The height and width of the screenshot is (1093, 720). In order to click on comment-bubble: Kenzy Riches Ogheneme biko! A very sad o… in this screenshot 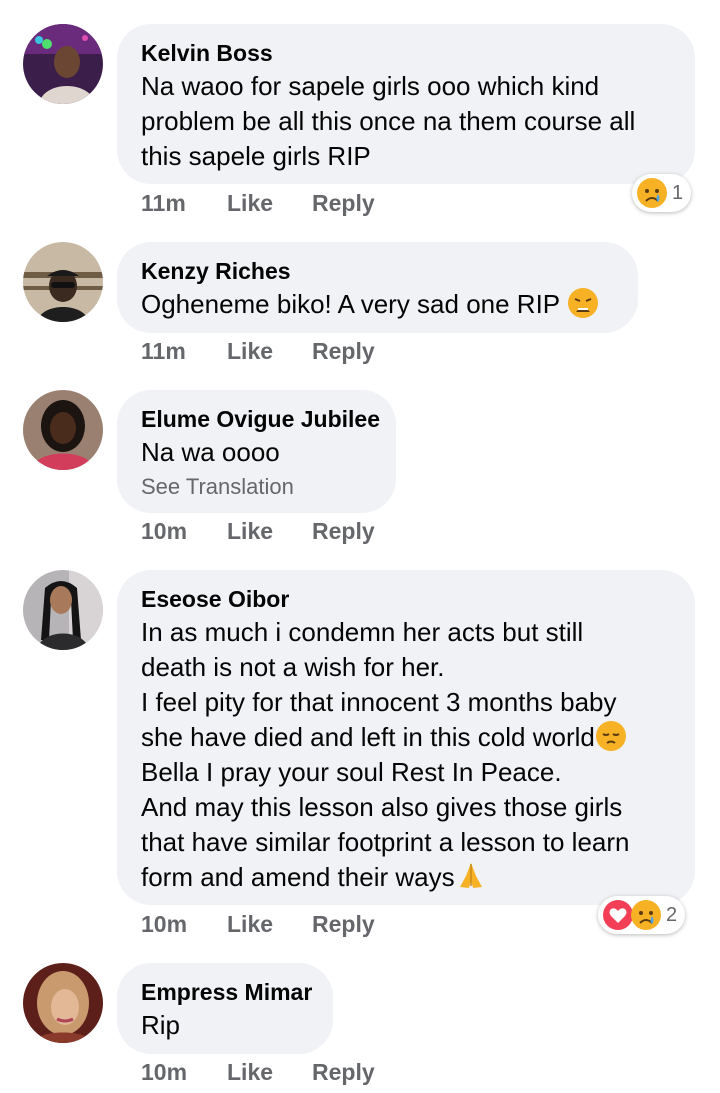, I will do `click(377, 287)`.